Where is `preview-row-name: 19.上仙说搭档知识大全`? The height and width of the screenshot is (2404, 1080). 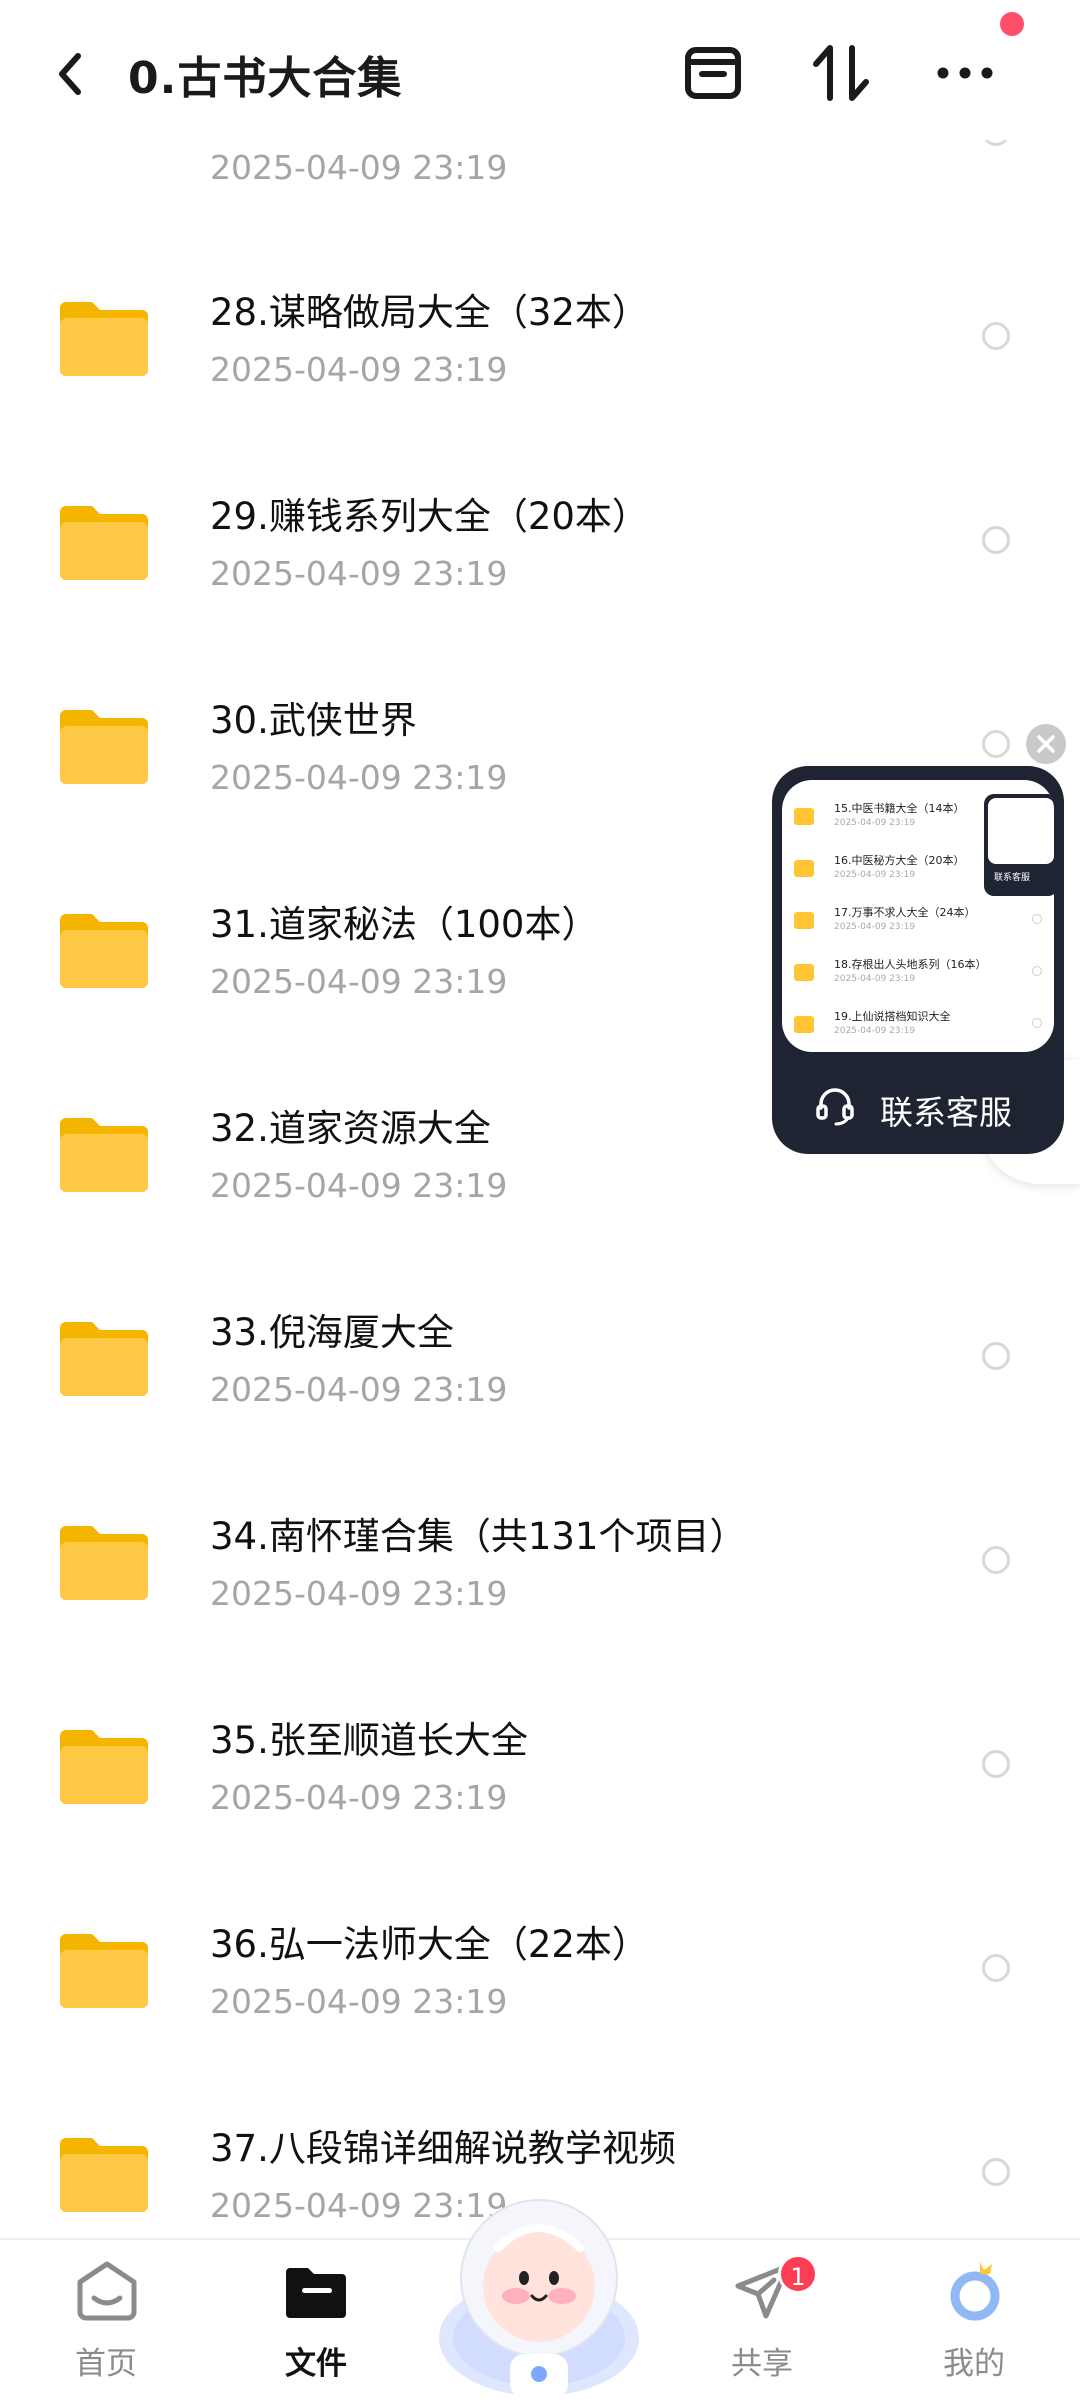 preview-row-name: 19.上仙说搭档知识大全 is located at coordinates (892, 1016).